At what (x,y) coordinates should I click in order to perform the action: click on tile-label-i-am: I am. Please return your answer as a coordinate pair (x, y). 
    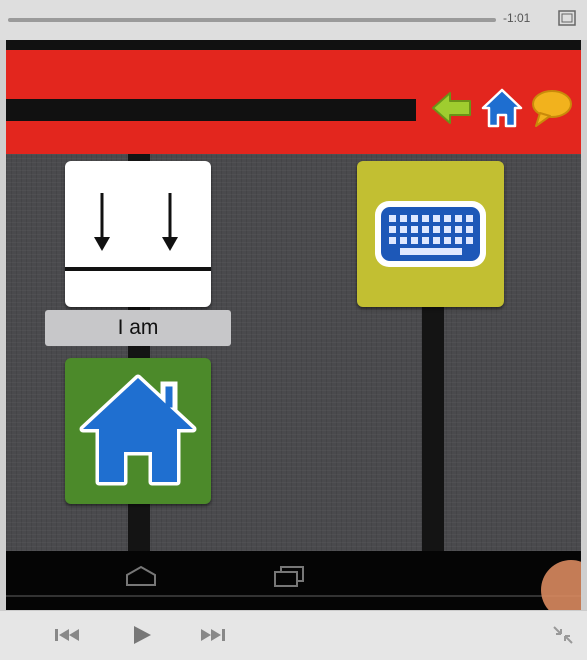
    Looking at the image, I should click on (138, 328).